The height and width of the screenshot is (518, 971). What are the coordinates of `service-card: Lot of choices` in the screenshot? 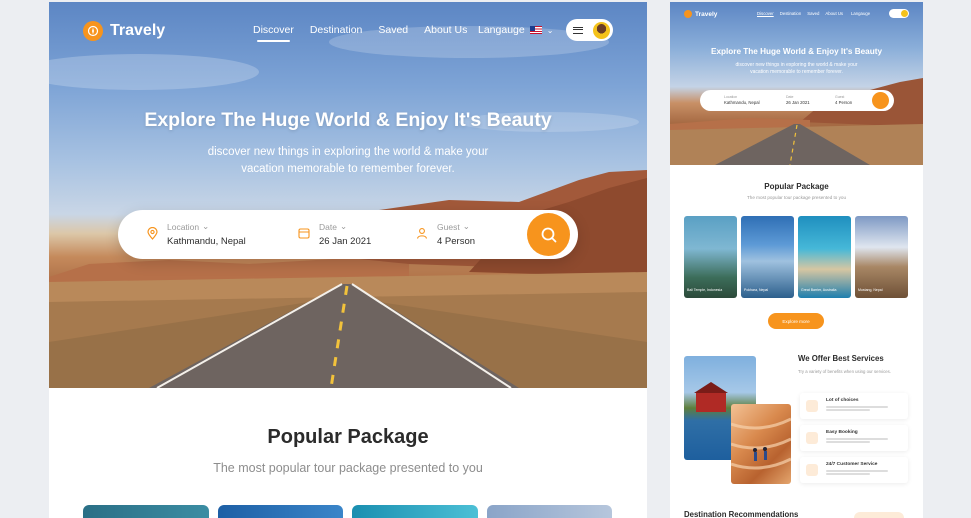 It's located at (854, 406).